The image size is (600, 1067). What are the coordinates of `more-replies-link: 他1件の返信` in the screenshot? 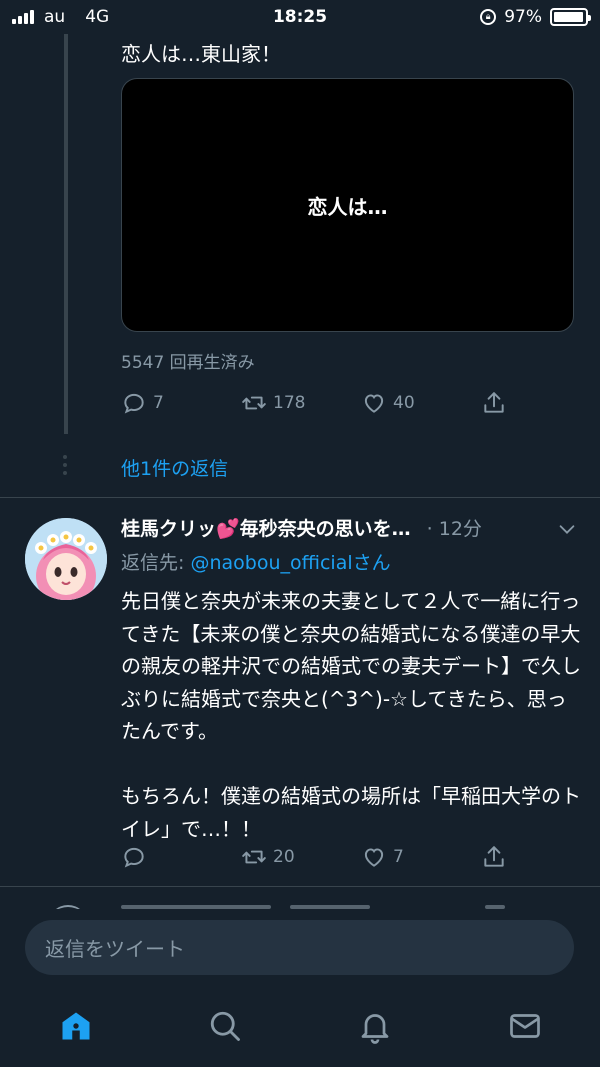 It's located at (174, 467).